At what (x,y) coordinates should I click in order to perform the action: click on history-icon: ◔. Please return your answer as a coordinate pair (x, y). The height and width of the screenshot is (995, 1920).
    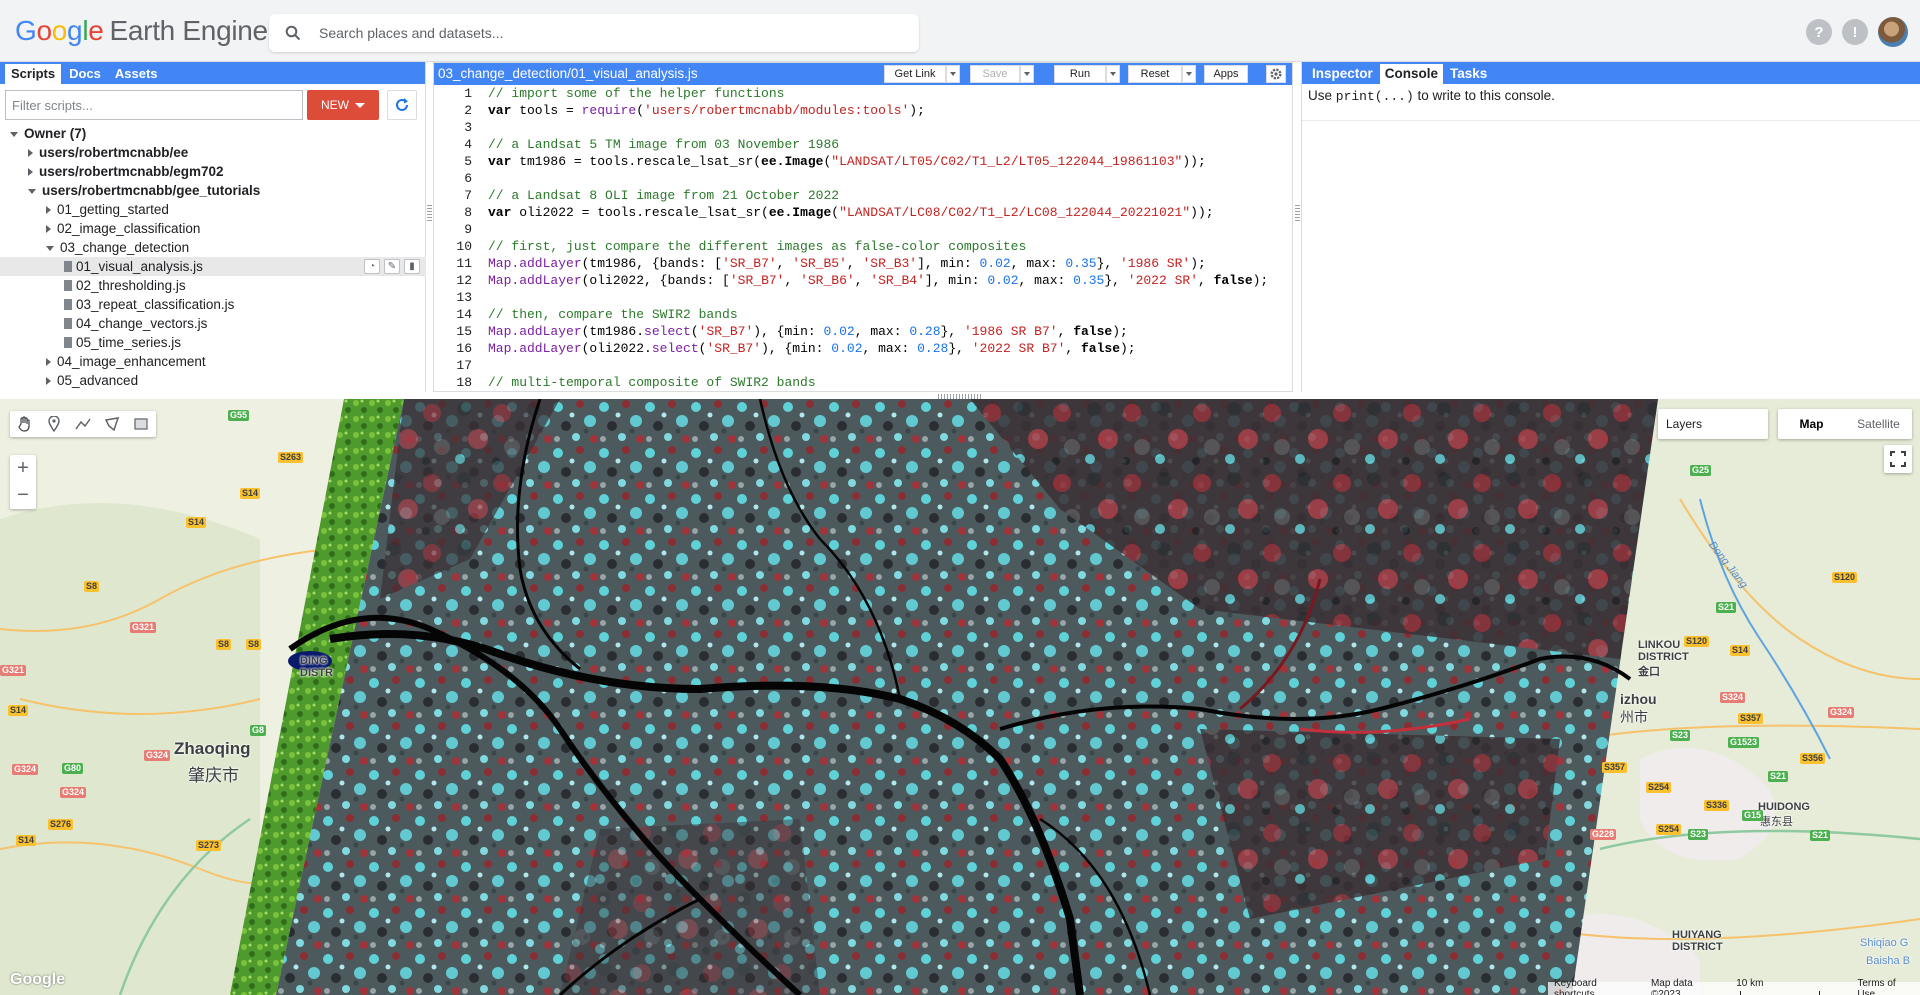
    Looking at the image, I should click on (372, 266).